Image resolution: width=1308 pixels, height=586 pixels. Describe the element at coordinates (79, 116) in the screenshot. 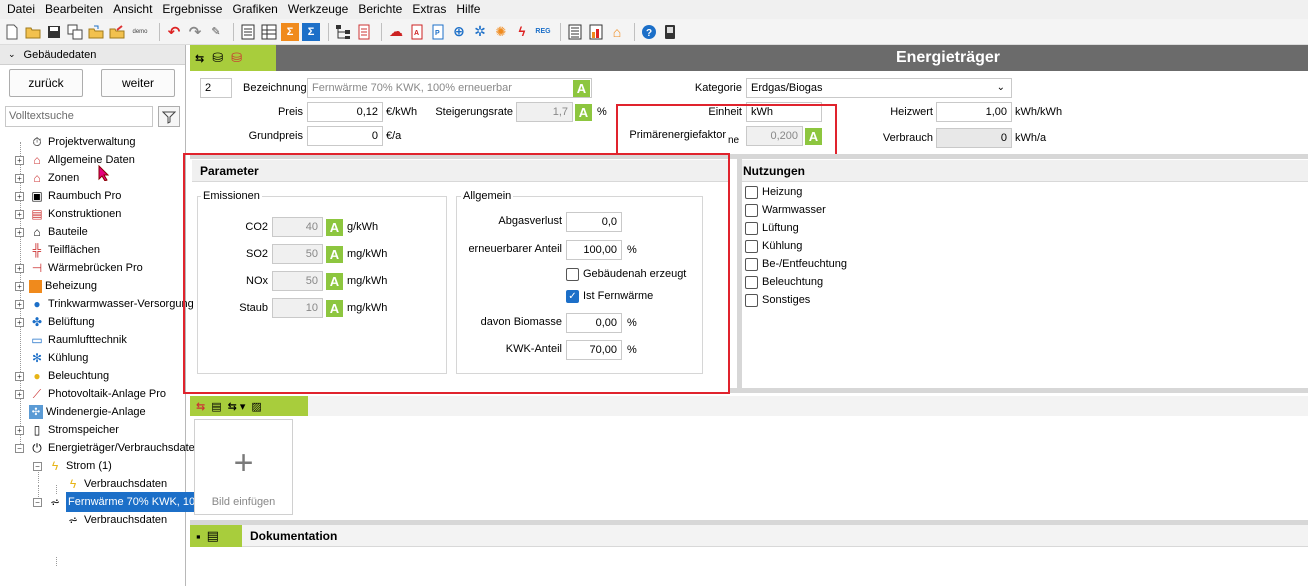

I see `search-input: Volltextsuche` at that location.